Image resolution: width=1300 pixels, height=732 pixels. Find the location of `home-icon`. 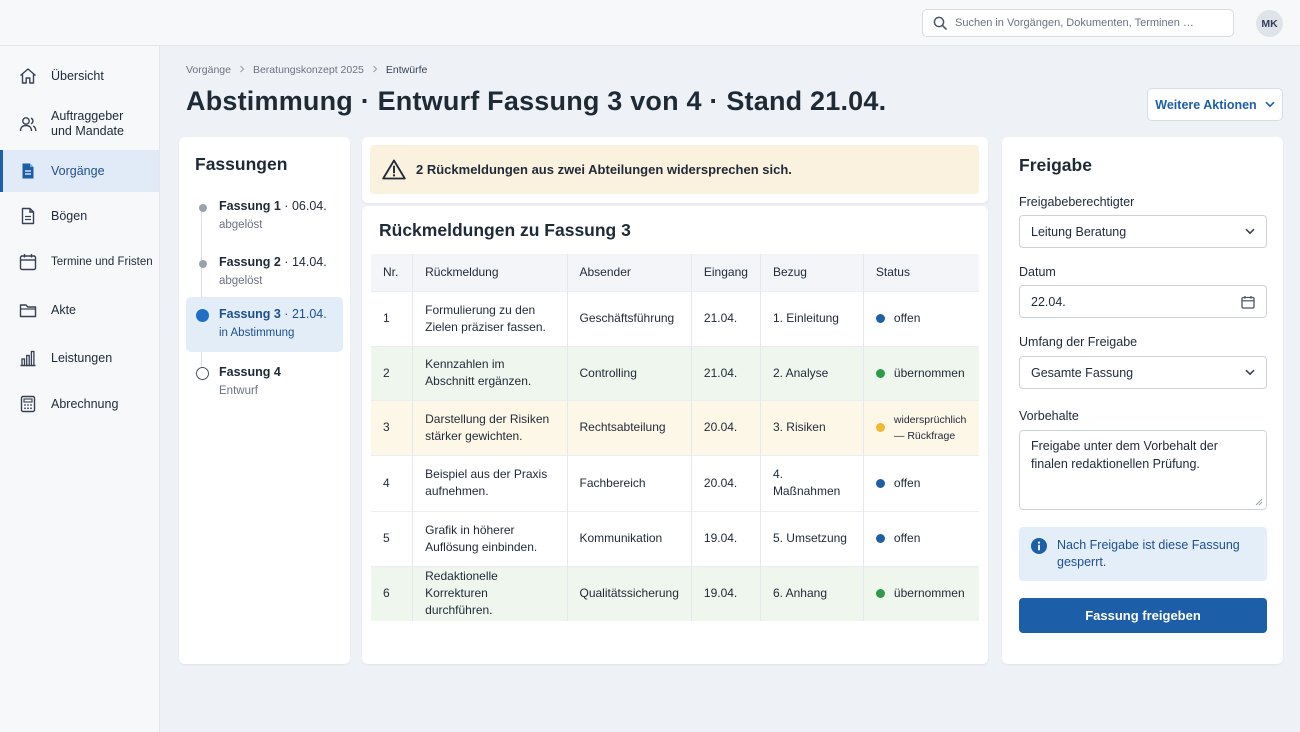

home-icon is located at coordinates (28, 76).